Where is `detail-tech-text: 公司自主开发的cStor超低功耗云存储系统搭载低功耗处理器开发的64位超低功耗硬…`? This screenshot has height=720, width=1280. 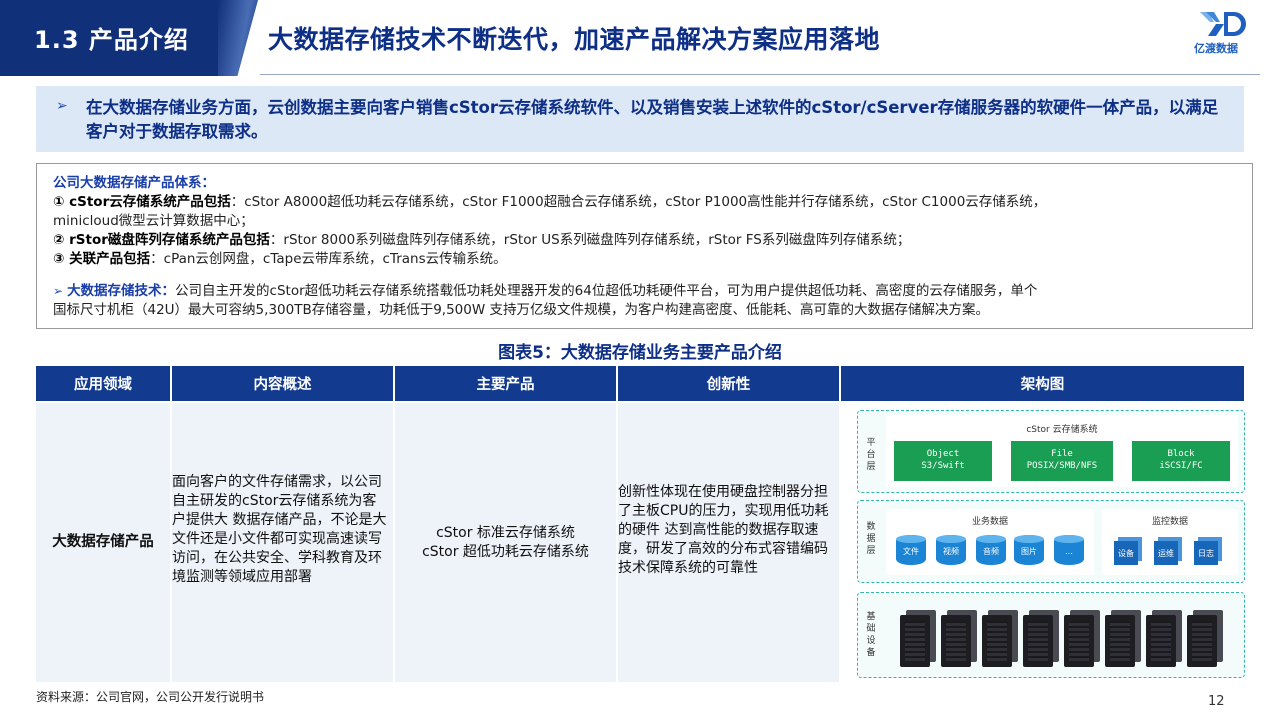 detail-tech-text: 公司自主开发的cStor超低功耗云存储系统搭载低功耗处理器开发的64位超低功耗硬… is located at coordinates (606, 291).